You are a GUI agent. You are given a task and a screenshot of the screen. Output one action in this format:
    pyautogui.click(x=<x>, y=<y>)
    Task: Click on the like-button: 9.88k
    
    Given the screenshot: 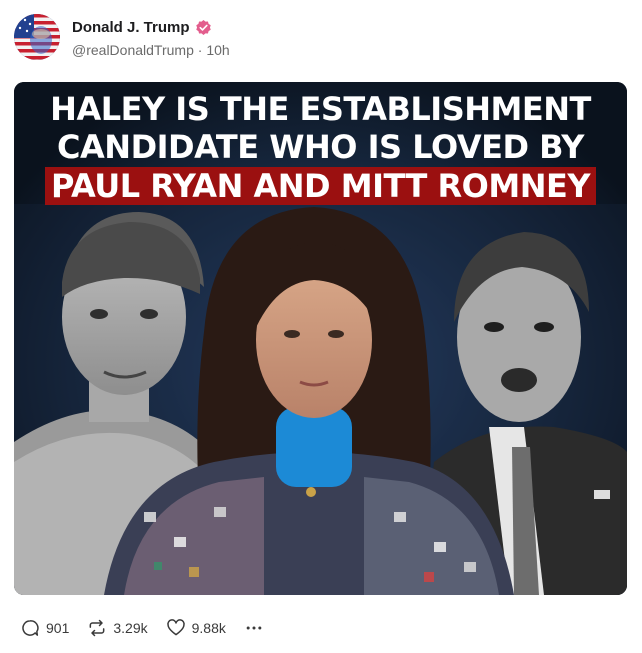 What is the action you would take?
    pyautogui.click(x=196, y=628)
    